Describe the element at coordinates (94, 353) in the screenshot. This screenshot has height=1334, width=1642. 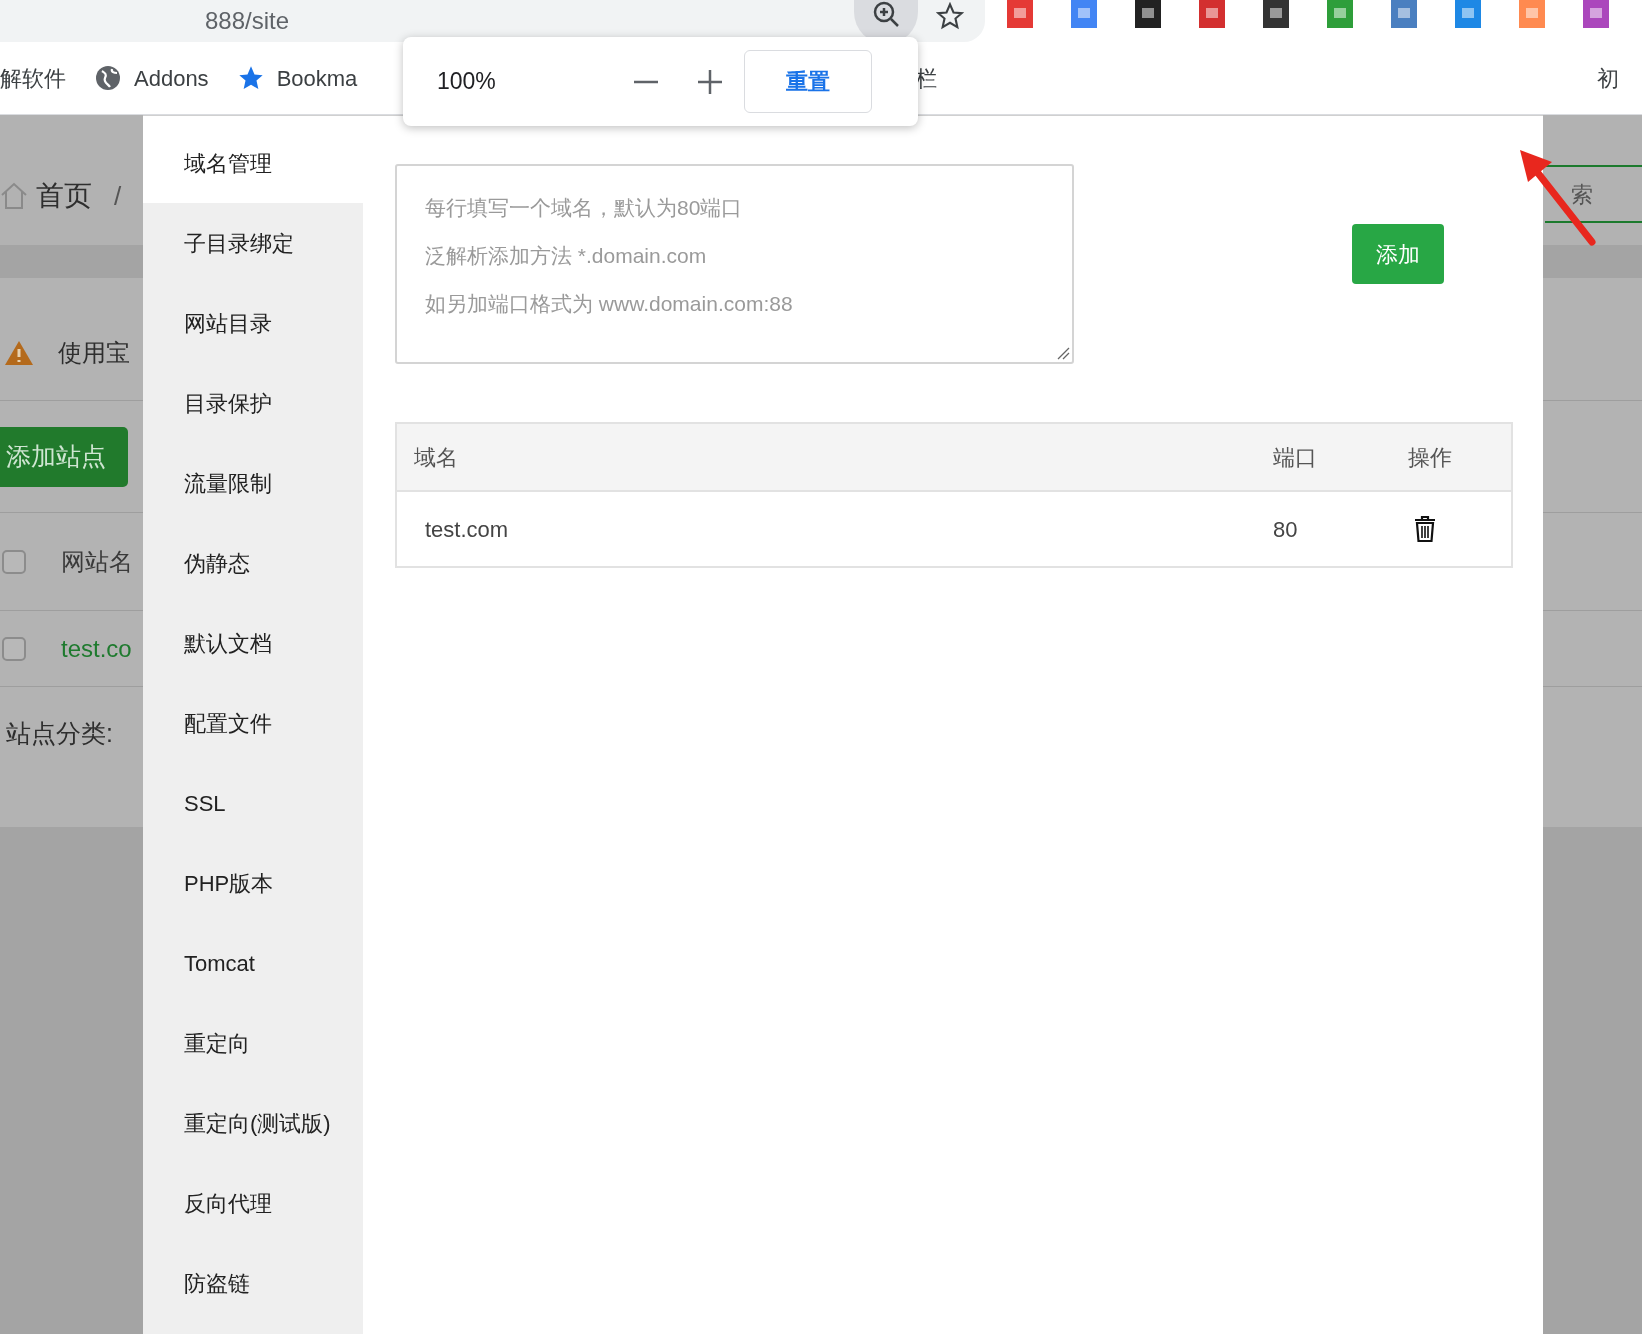
I see `warning-text: 使用宝` at that location.